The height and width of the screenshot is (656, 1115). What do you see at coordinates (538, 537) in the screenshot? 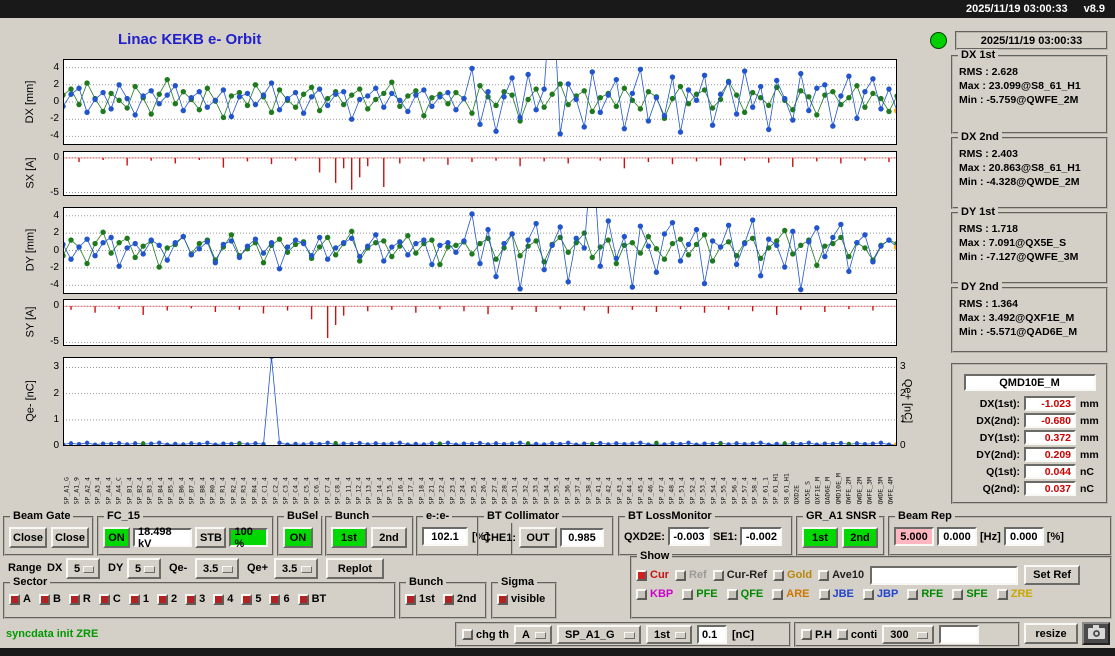
I see `che1-out-button: OUT` at bounding box center [538, 537].